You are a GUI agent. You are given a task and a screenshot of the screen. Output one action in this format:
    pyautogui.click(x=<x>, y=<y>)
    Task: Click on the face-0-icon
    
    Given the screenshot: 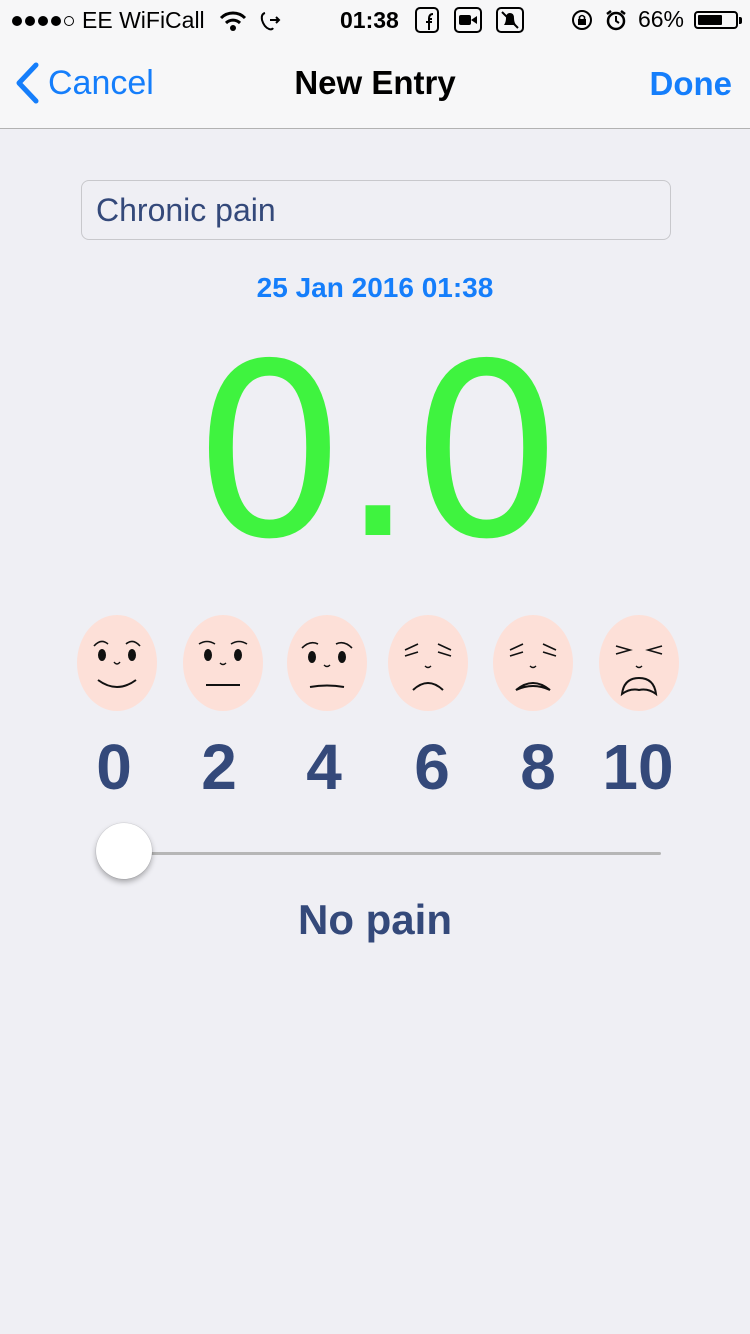 What is the action you would take?
    pyautogui.click(x=117, y=663)
    